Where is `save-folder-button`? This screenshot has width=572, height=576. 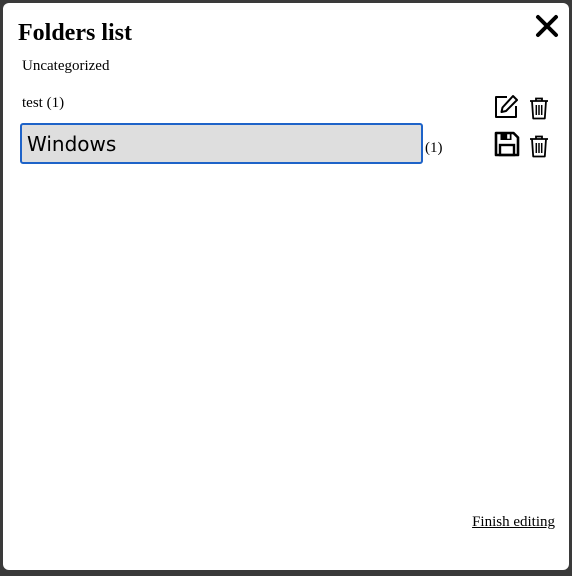 save-folder-button is located at coordinates (507, 144).